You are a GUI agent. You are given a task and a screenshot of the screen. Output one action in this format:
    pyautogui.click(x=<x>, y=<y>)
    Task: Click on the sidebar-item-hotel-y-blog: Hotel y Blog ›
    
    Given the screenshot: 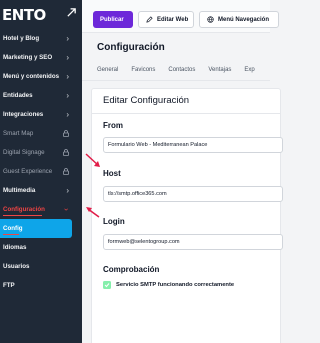 What is the action you would take?
    pyautogui.click(x=41, y=38)
    